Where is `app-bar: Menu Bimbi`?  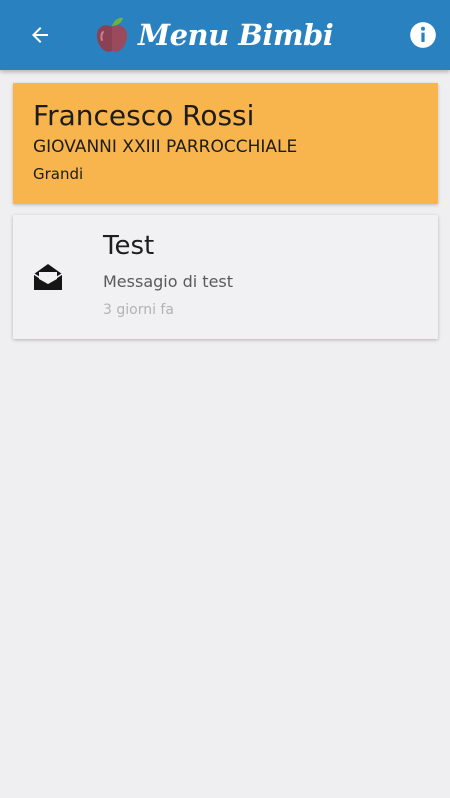 app-bar: Menu Bimbi is located at coordinates (225, 35).